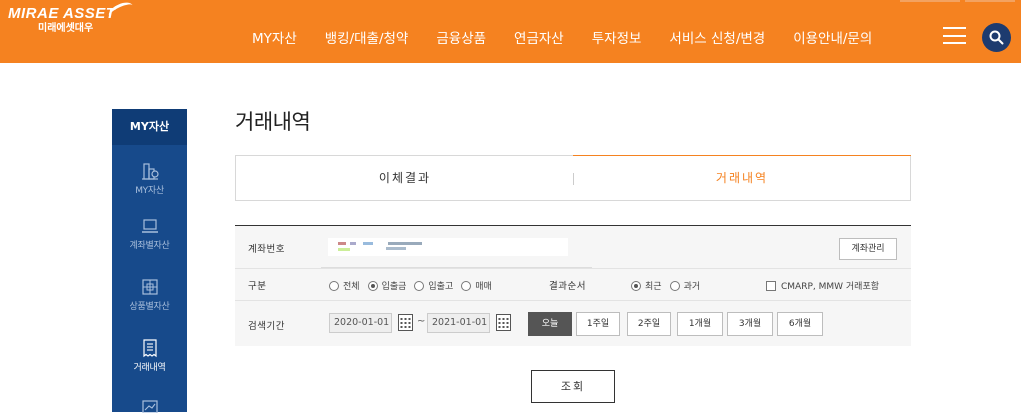 This screenshot has width=1021, height=413. Describe the element at coordinates (700, 324) in the screenshot. I see `period-1month-button: 1개월` at that location.